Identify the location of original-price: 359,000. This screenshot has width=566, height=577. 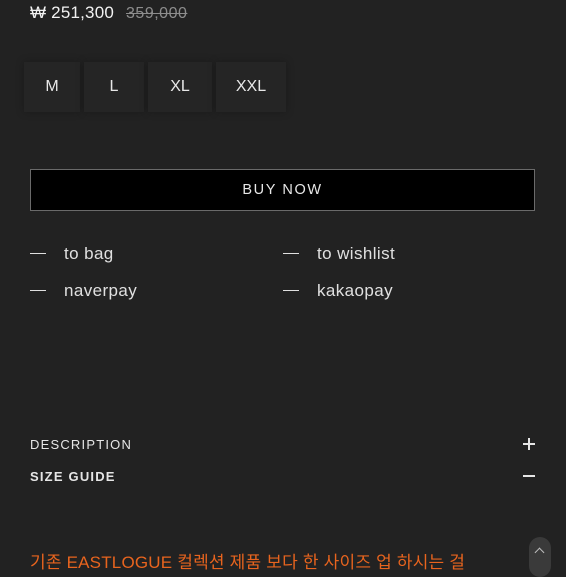
(157, 13).